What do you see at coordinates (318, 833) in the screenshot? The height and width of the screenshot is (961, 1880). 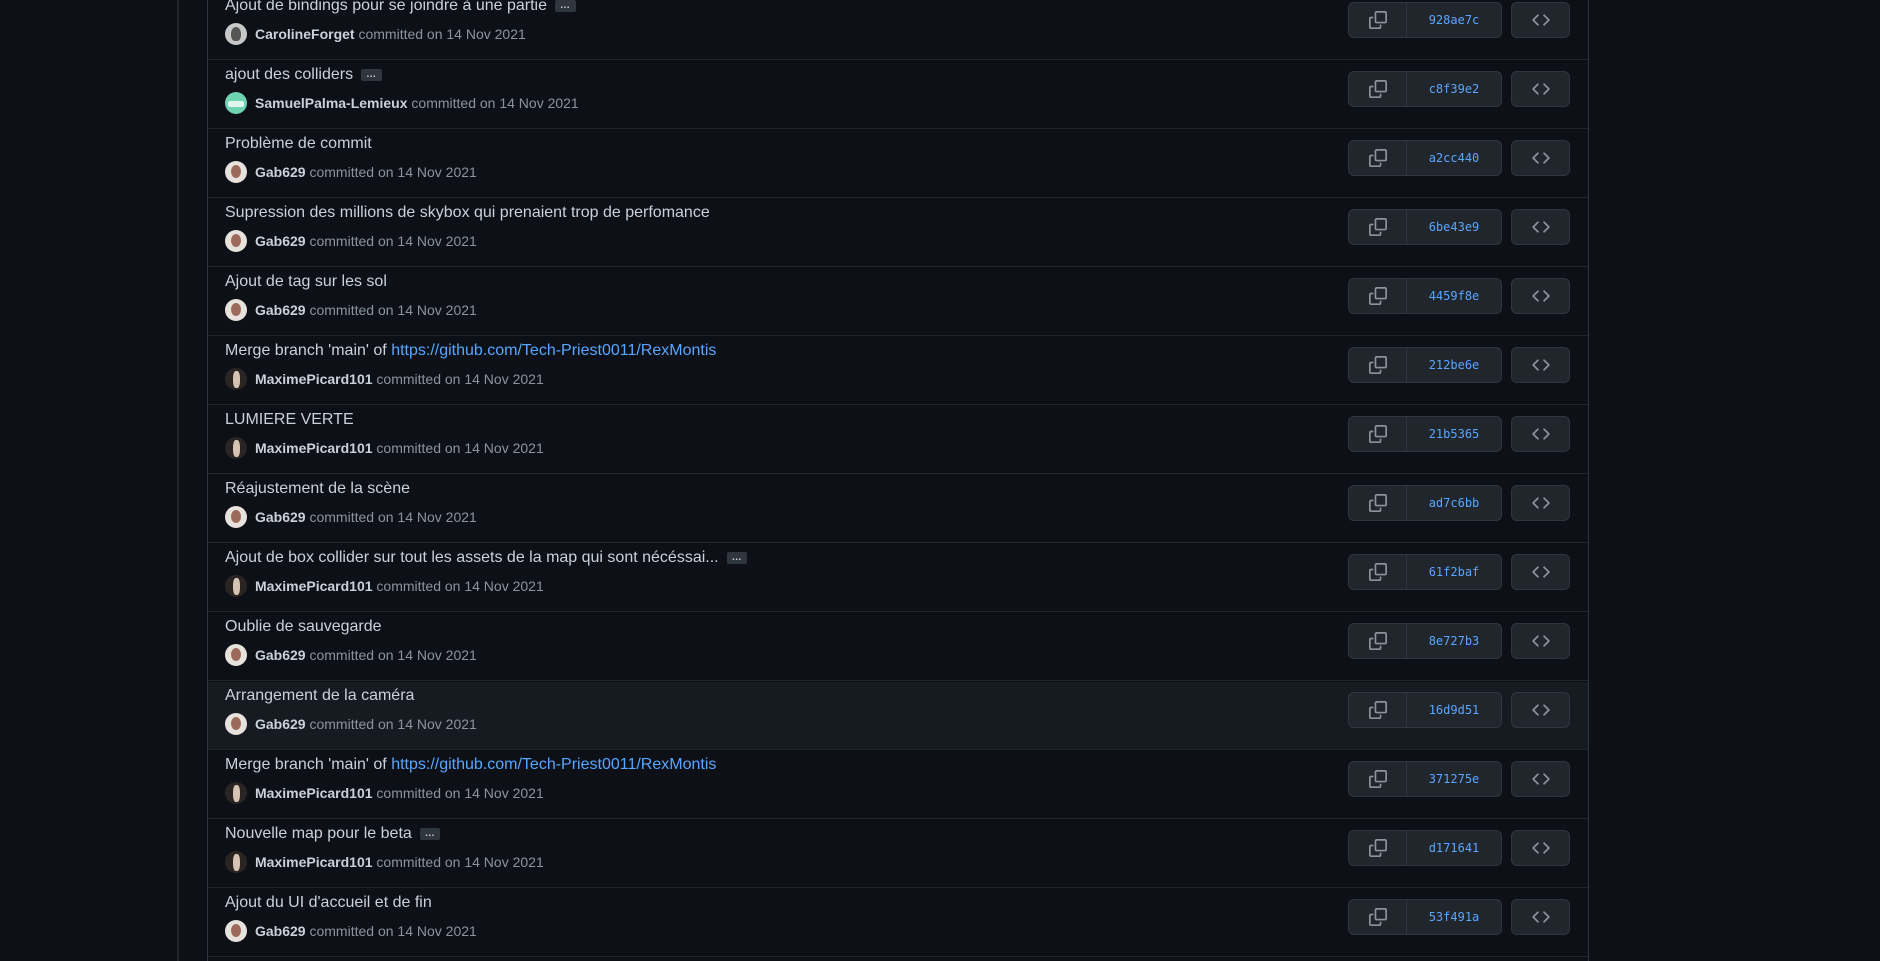 I see `commit-message: Nouvelle map pour le beta` at bounding box center [318, 833].